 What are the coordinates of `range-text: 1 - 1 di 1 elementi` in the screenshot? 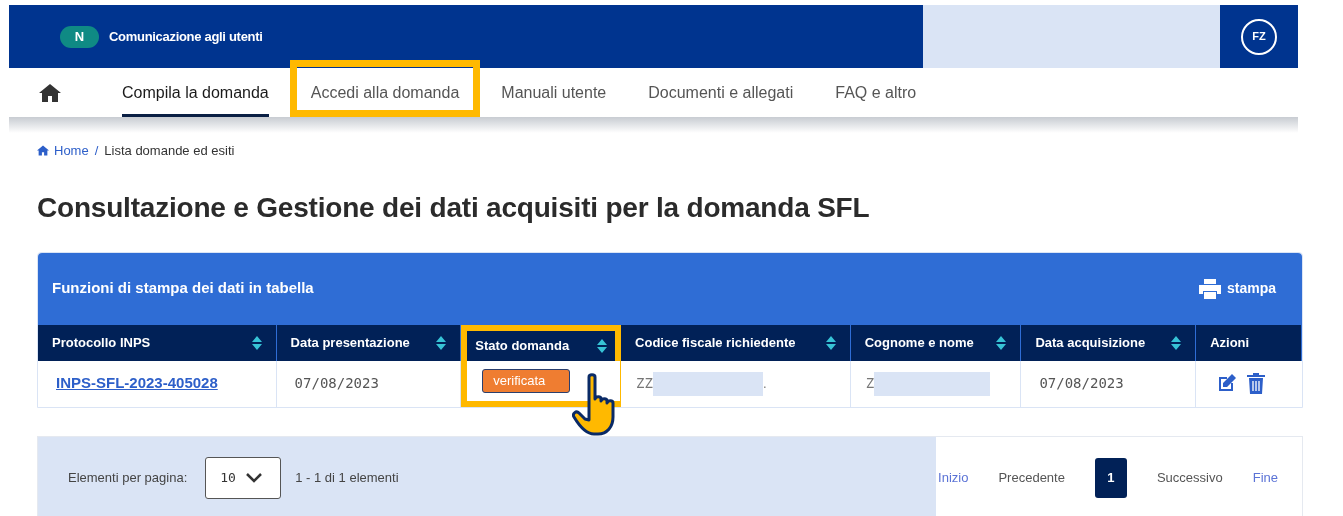 It's located at (347, 477).